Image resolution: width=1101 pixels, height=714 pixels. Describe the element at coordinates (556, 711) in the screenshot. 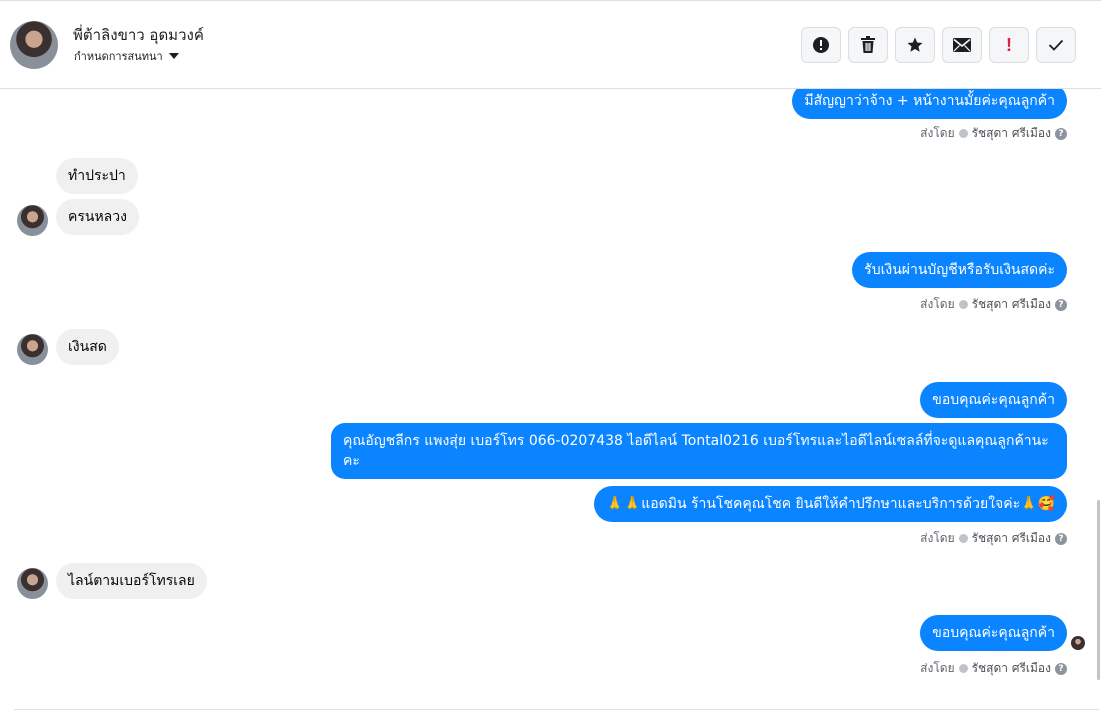

I see `composer-edge` at that location.